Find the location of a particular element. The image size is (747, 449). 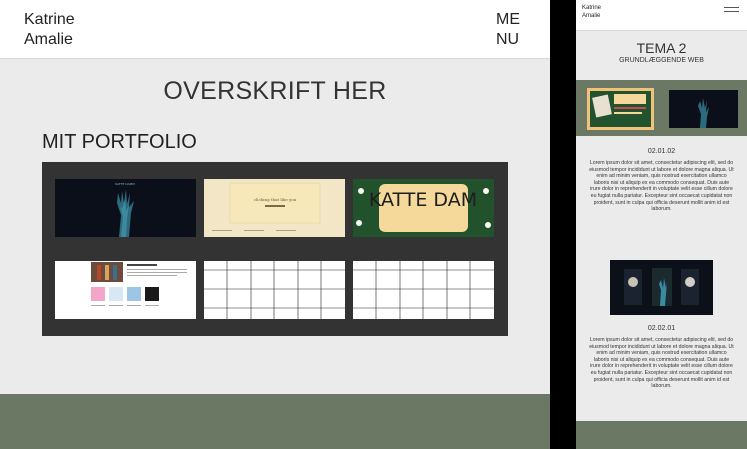

site-header: Katrine Amalie ME NU is located at coordinates (275, 29).